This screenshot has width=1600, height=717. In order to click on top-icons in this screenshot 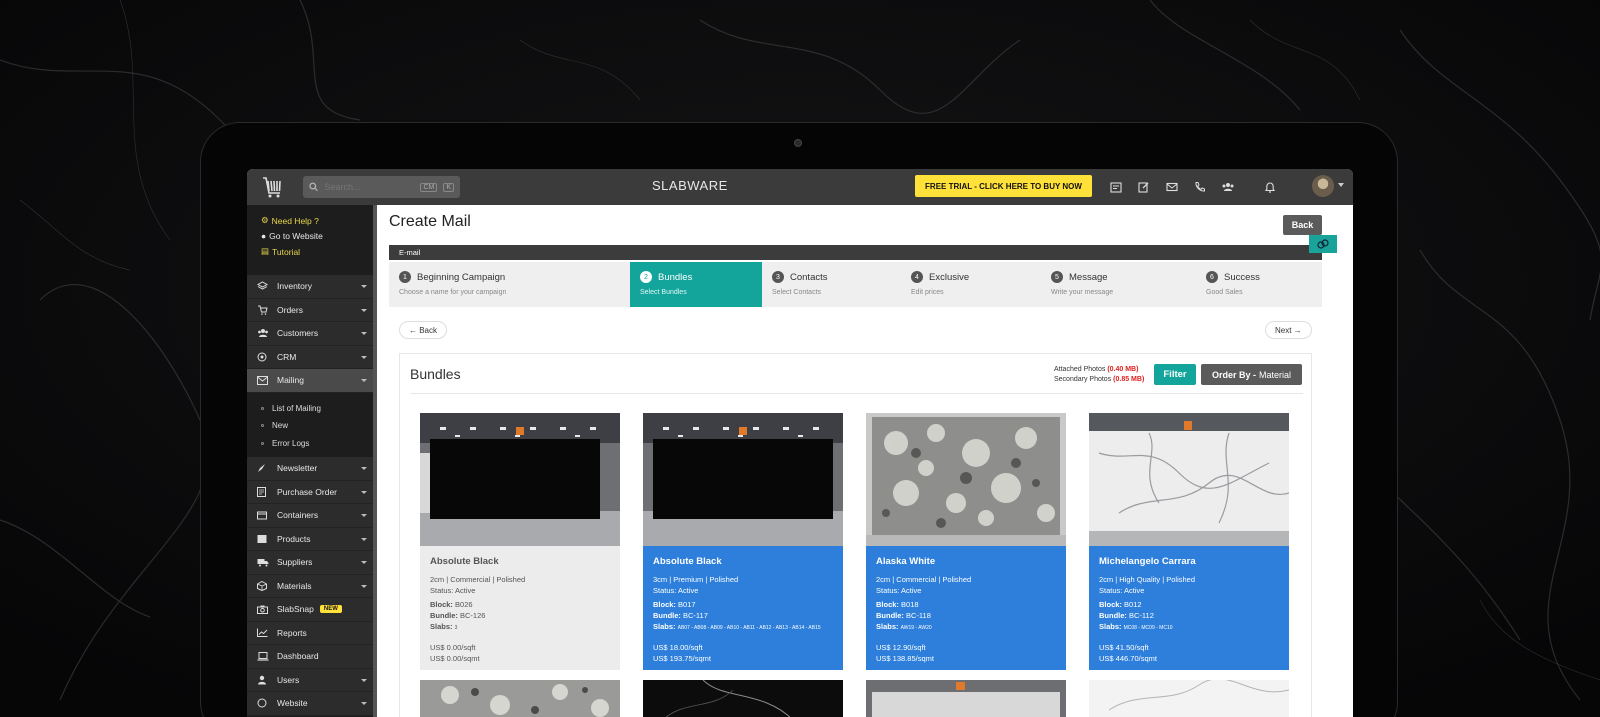, I will do `click(1193, 187)`.